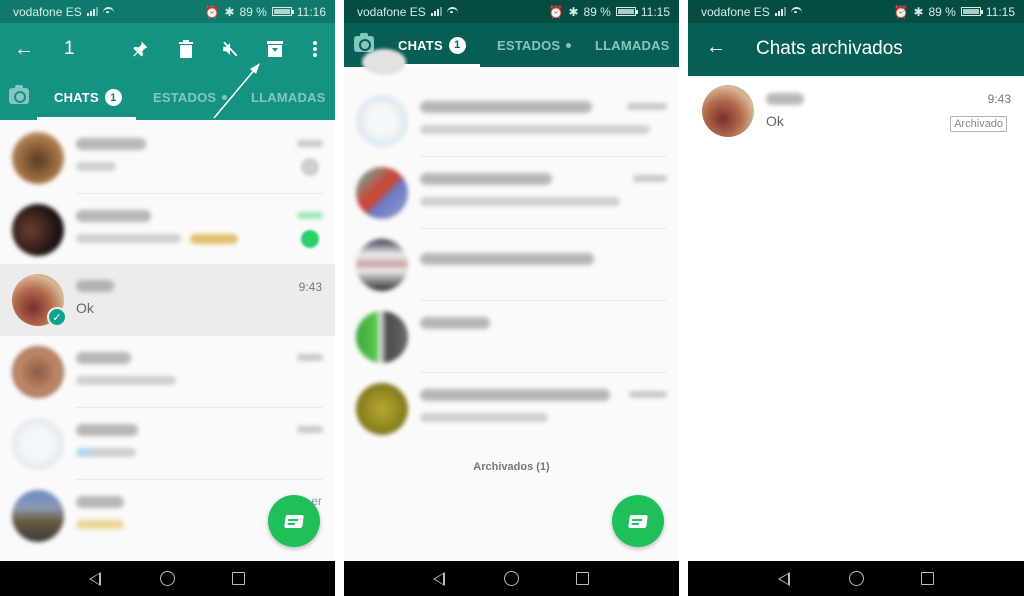 This screenshot has height=596, width=1024. What do you see at coordinates (856, 114) in the screenshot?
I see `archived-chat-row: 9:43 Ok Archivado` at bounding box center [856, 114].